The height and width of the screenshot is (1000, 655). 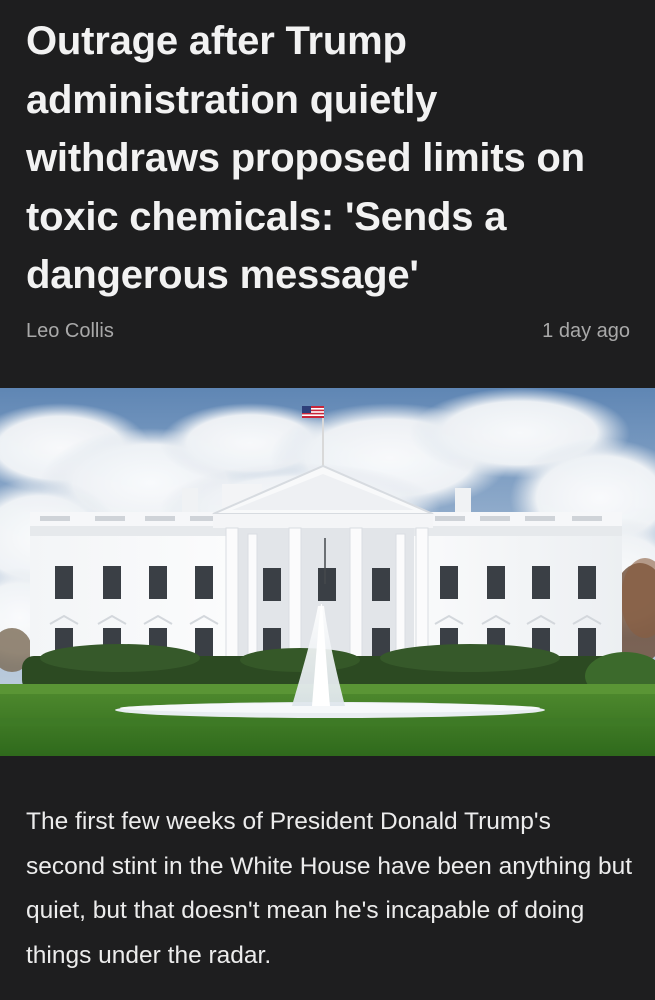 I want to click on published-time: 1 day ago, so click(x=586, y=330).